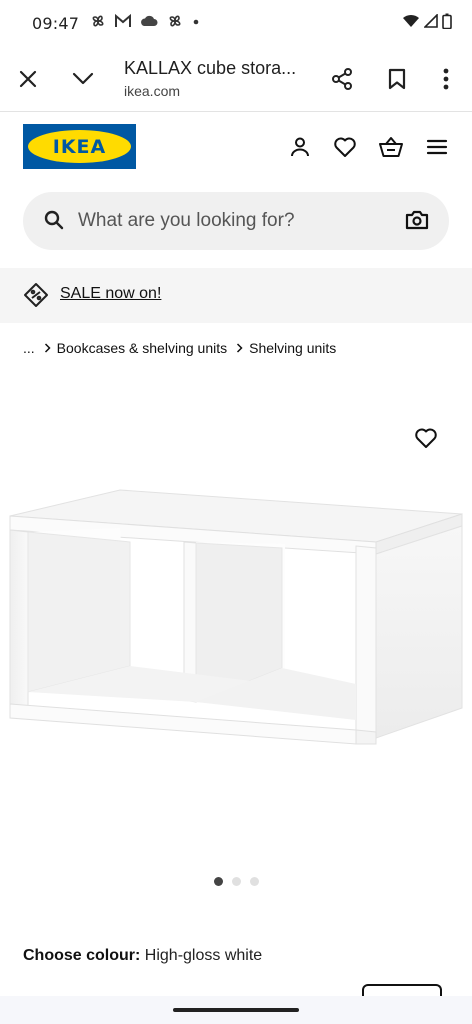 The height and width of the screenshot is (1024, 472). What do you see at coordinates (446, 79) in the screenshot?
I see `more-vert-icon` at bounding box center [446, 79].